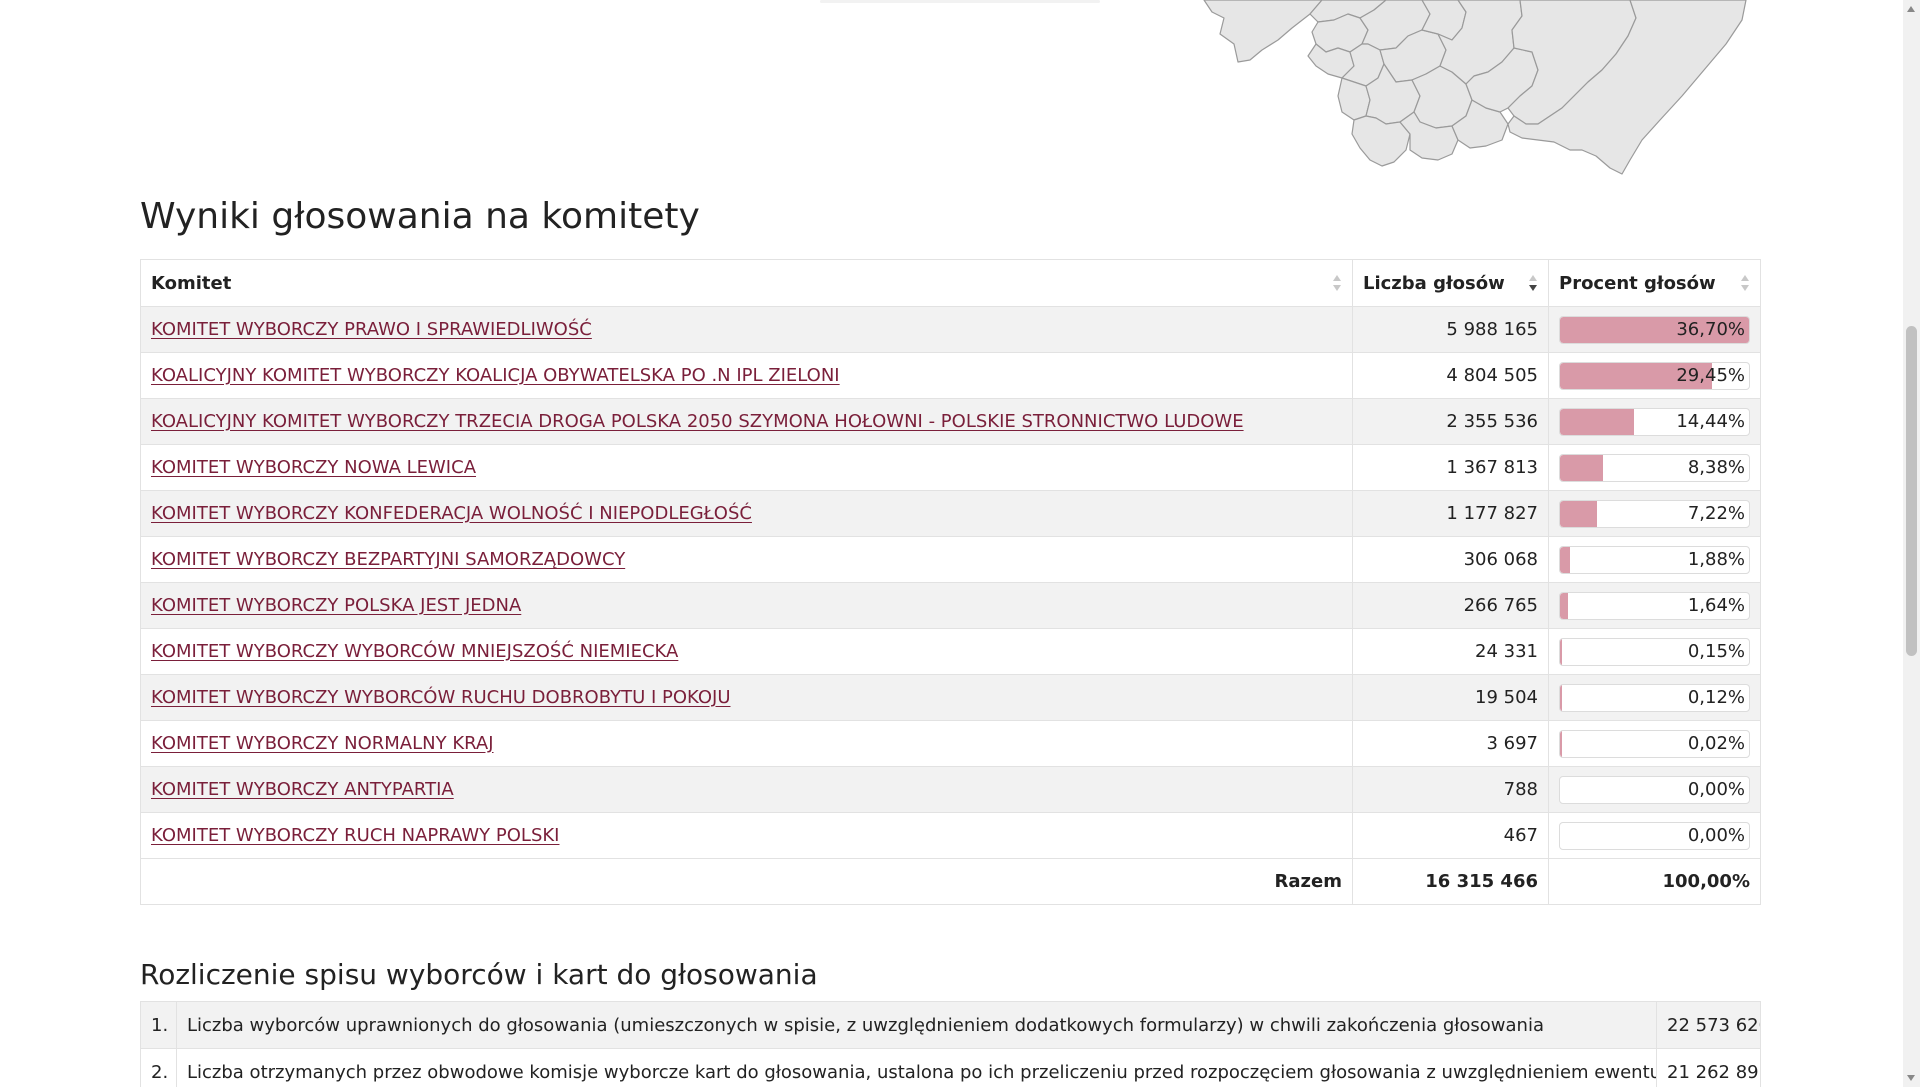 The width and height of the screenshot is (1920, 1087). Describe the element at coordinates (1716, 789) in the screenshot. I see `percent-label: 0,00%` at that location.